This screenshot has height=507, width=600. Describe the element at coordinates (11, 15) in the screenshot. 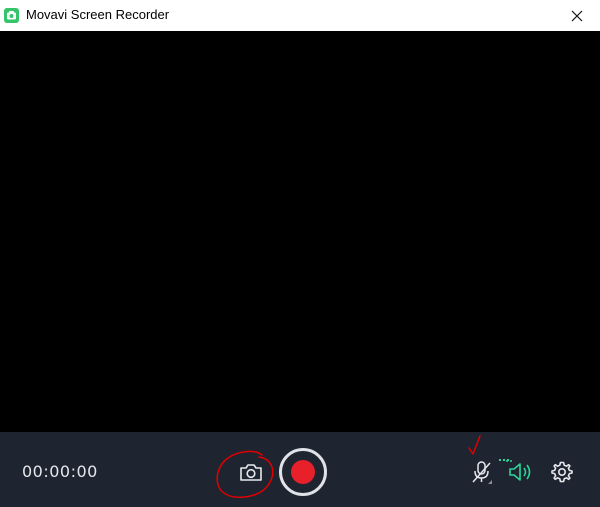

I see `movavi-recorder-icon` at that location.